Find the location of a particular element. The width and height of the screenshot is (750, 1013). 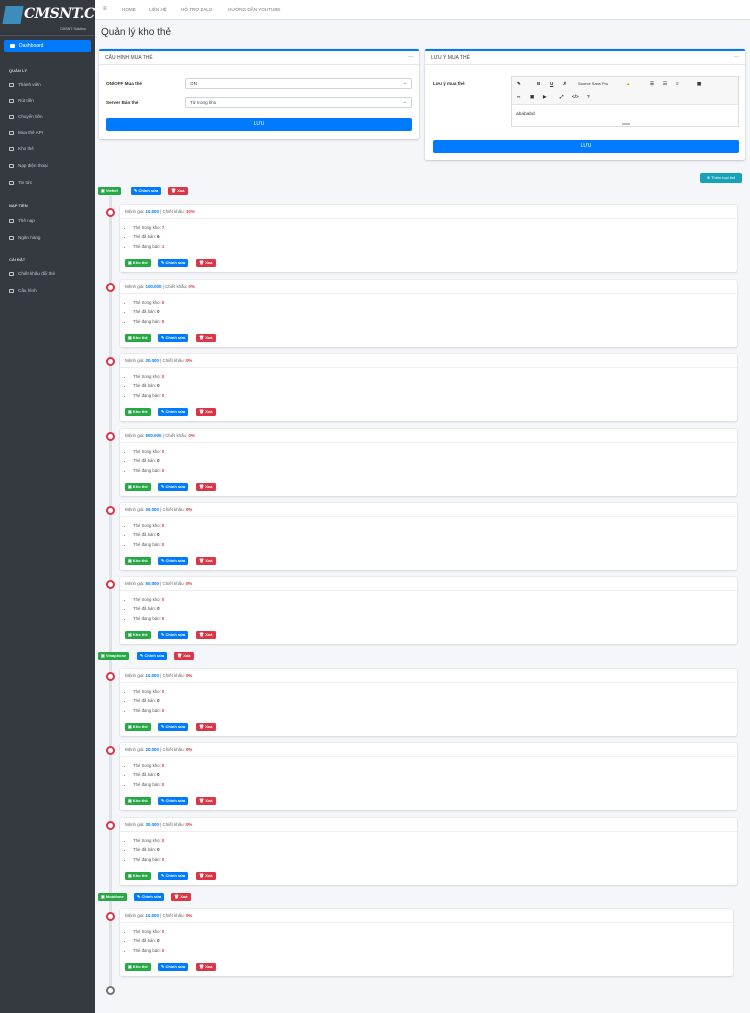

fullscreen-icon: ⤢ is located at coordinates (562, 96).